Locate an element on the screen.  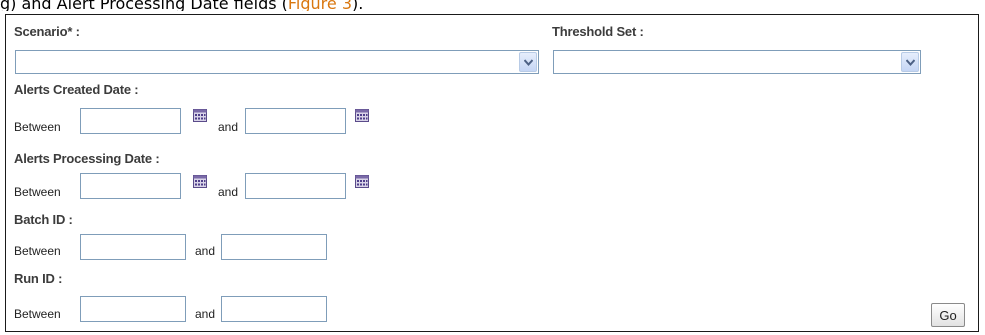
alerts-created-to-input is located at coordinates (295, 121).